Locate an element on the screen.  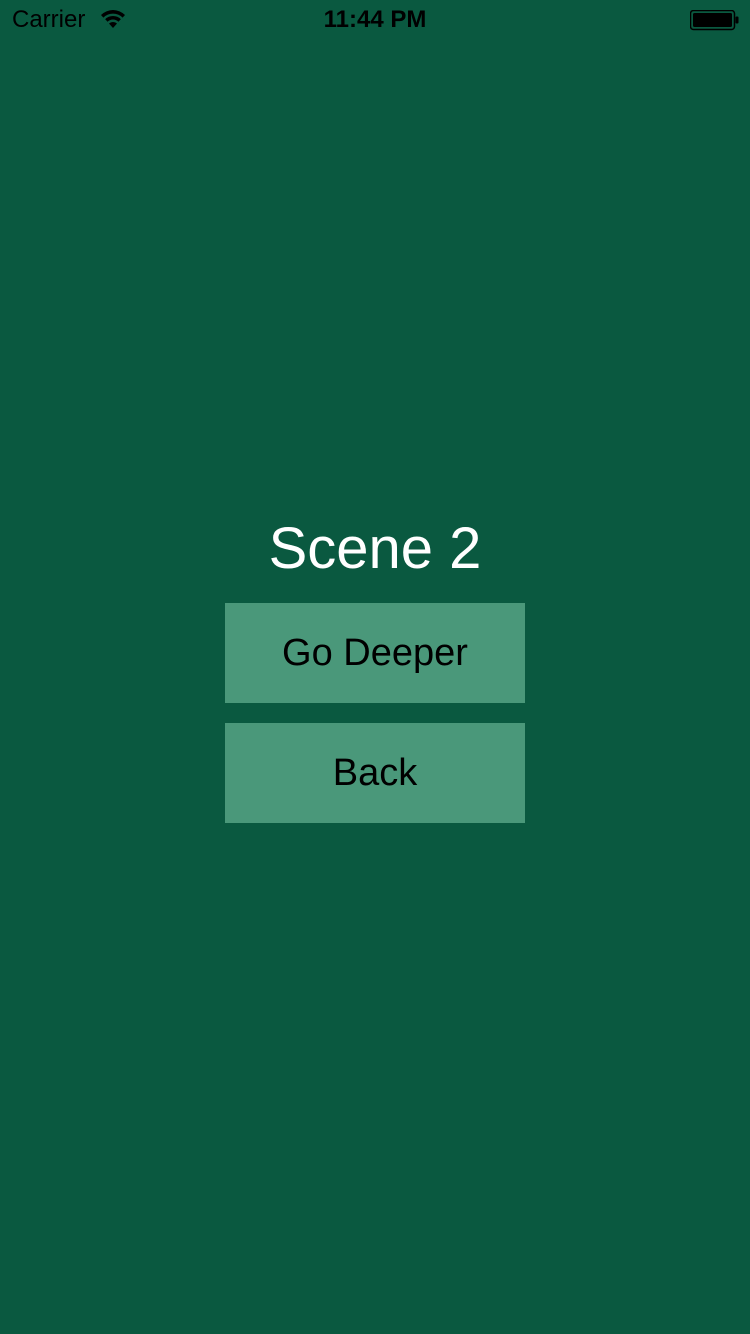
status-bar: Carrier 11:44 PM is located at coordinates (375, 20).